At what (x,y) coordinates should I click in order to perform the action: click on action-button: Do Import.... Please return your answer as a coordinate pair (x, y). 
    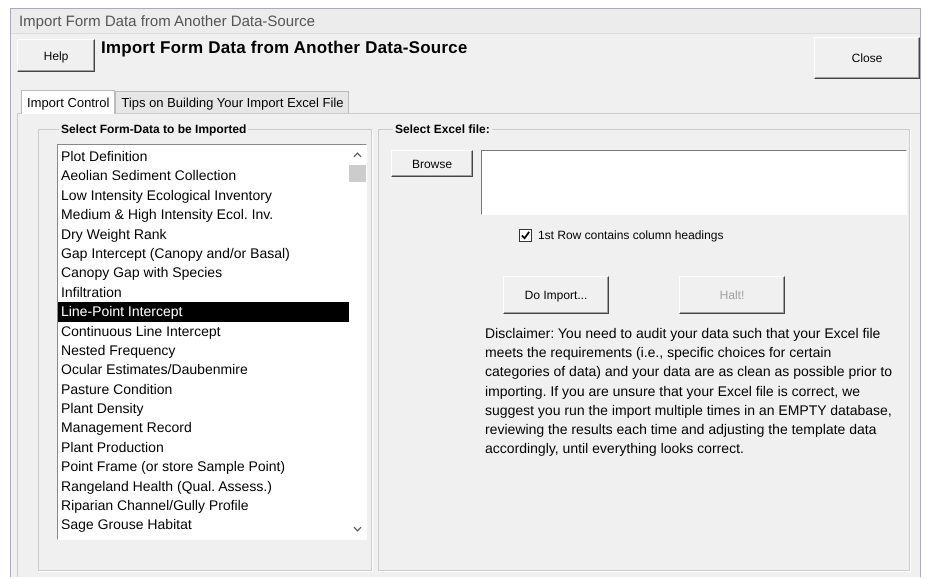
    Looking at the image, I should click on (556, 295).